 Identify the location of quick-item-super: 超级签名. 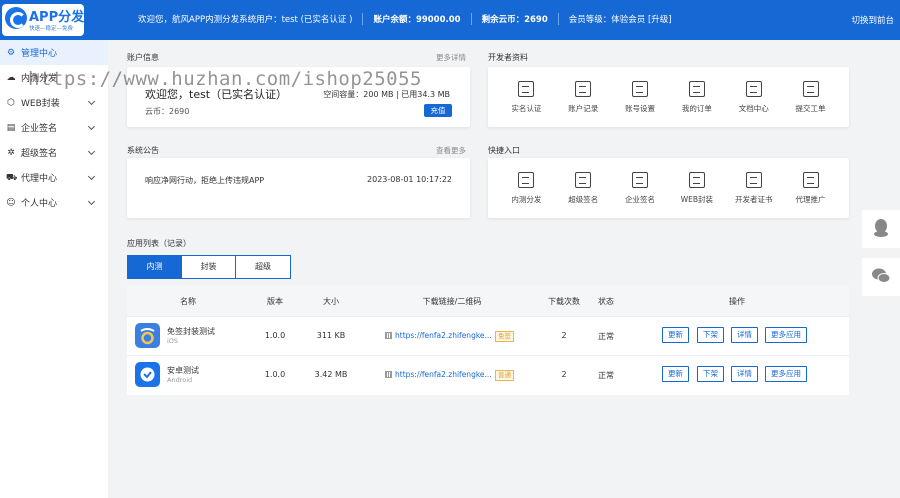
(583, 188).